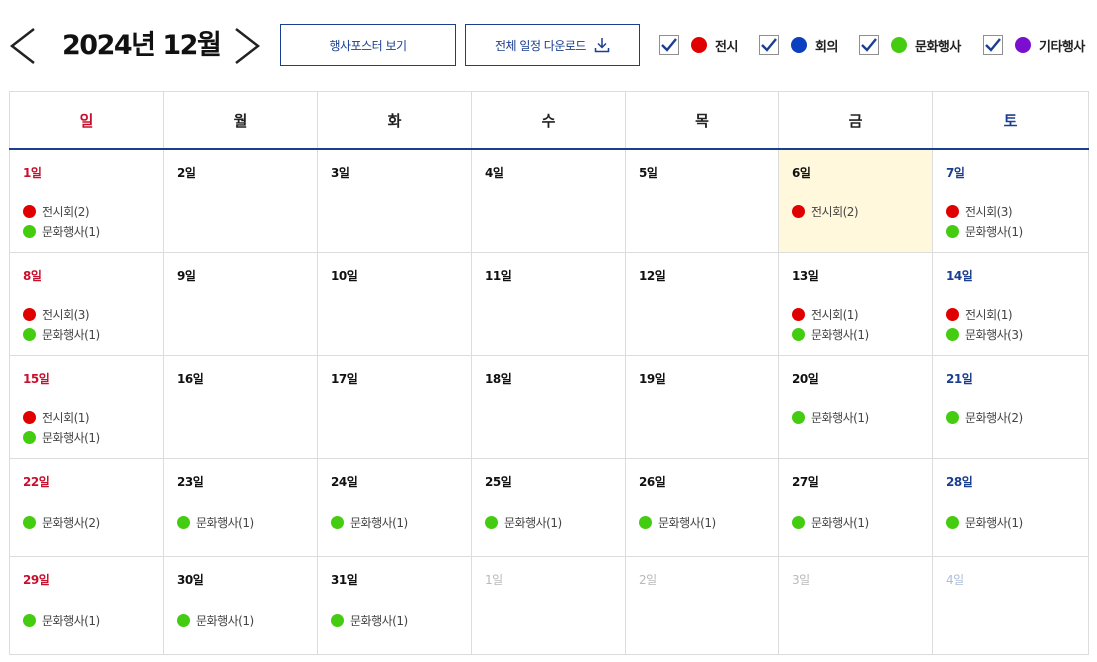 The width and height of the screenshot is (1097, 662). Describe the element at coordinates (548, 407) in the screenshot. I see `calendar-day-cell: 18일` at that location.